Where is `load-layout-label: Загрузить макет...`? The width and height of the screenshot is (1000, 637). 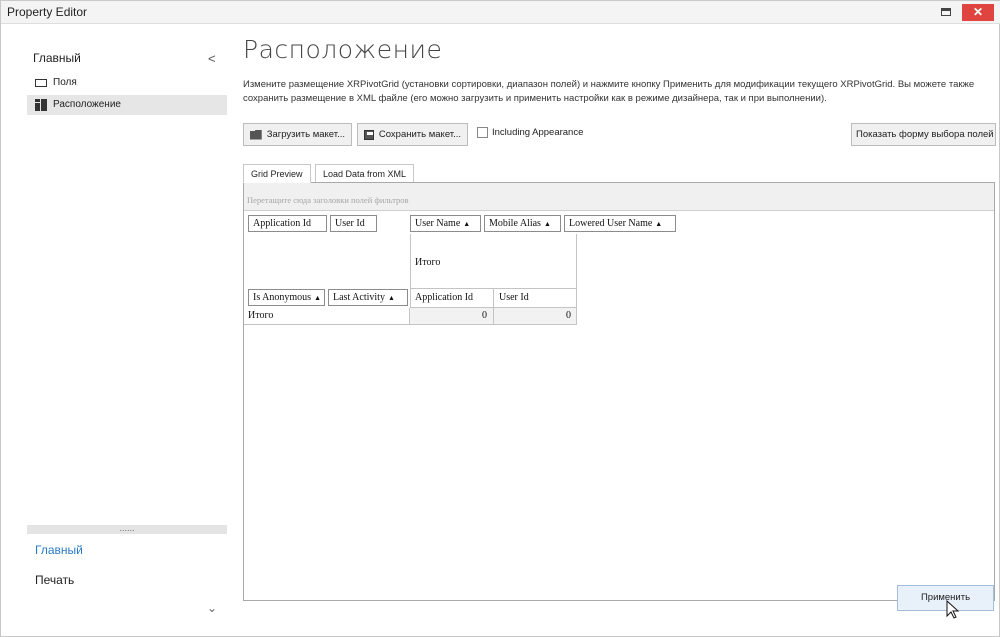
load-layout-label: Загрузить макет... is located at coordinates (305, 134).